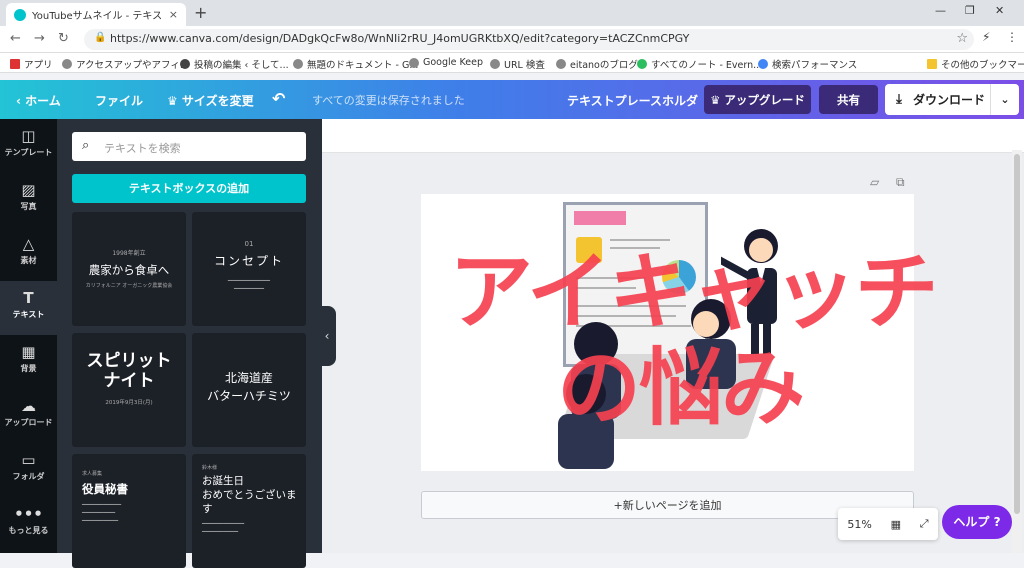 Image resolution: width=1024 pixels, height=568 pixels. What do you see at coordinates (28, 470) in the screenshot?
I see `rail-item-folder: ▭ フォルダ` at bounding box center [28, 470].